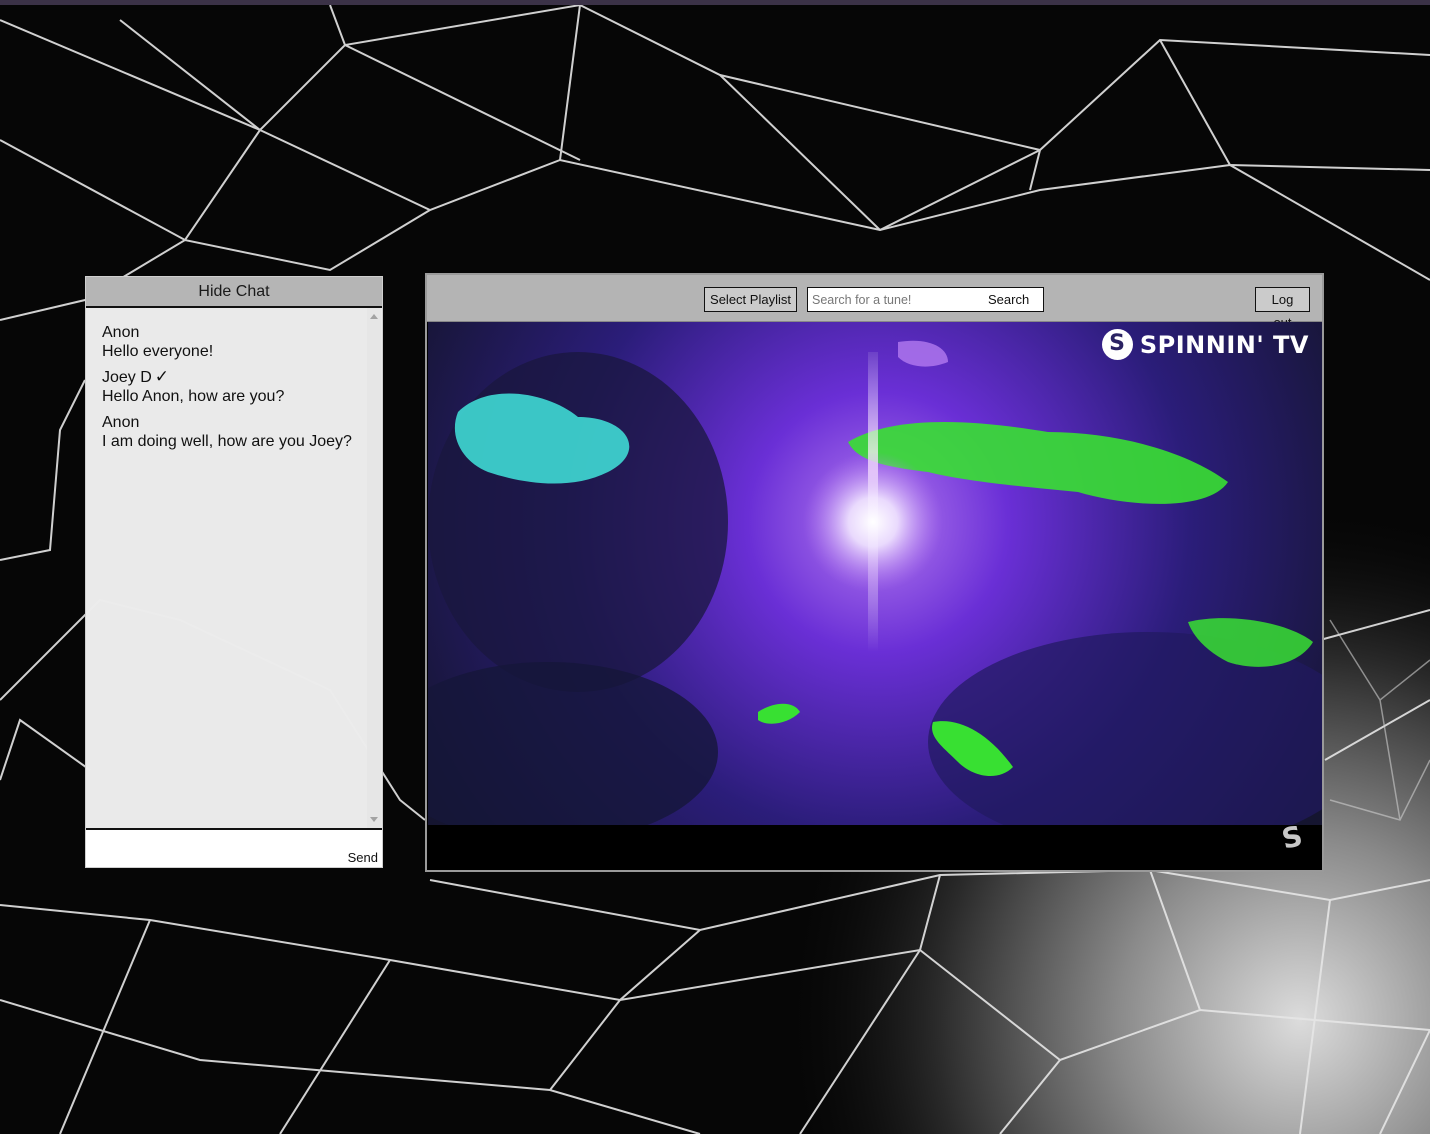 This screenshot has height=1134, width=1430. I want to click on search-box: Search, so click(925, 299).